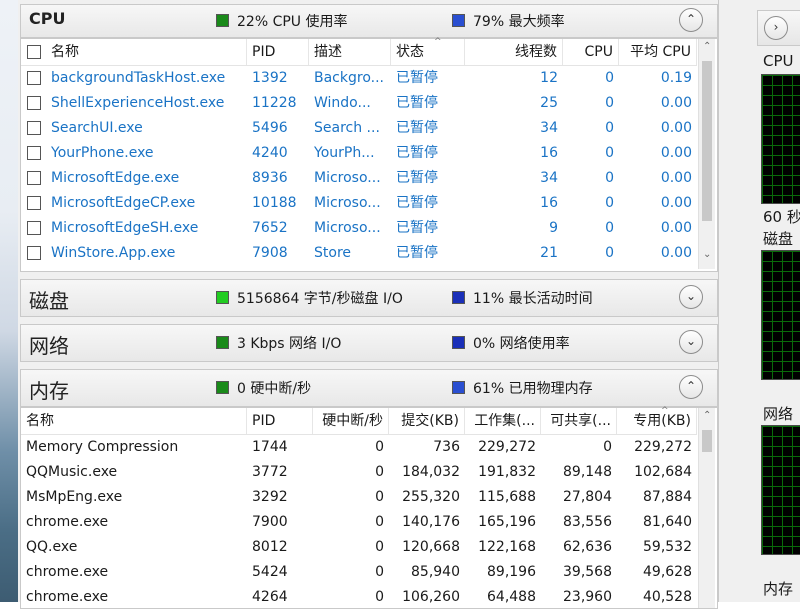 The height and width of the screenshot is (610, 800). What do you see at coordinates (778, 61) in the screenshot?
I see `cpu-graph-label: CPU` at bounding box center [778, 61].